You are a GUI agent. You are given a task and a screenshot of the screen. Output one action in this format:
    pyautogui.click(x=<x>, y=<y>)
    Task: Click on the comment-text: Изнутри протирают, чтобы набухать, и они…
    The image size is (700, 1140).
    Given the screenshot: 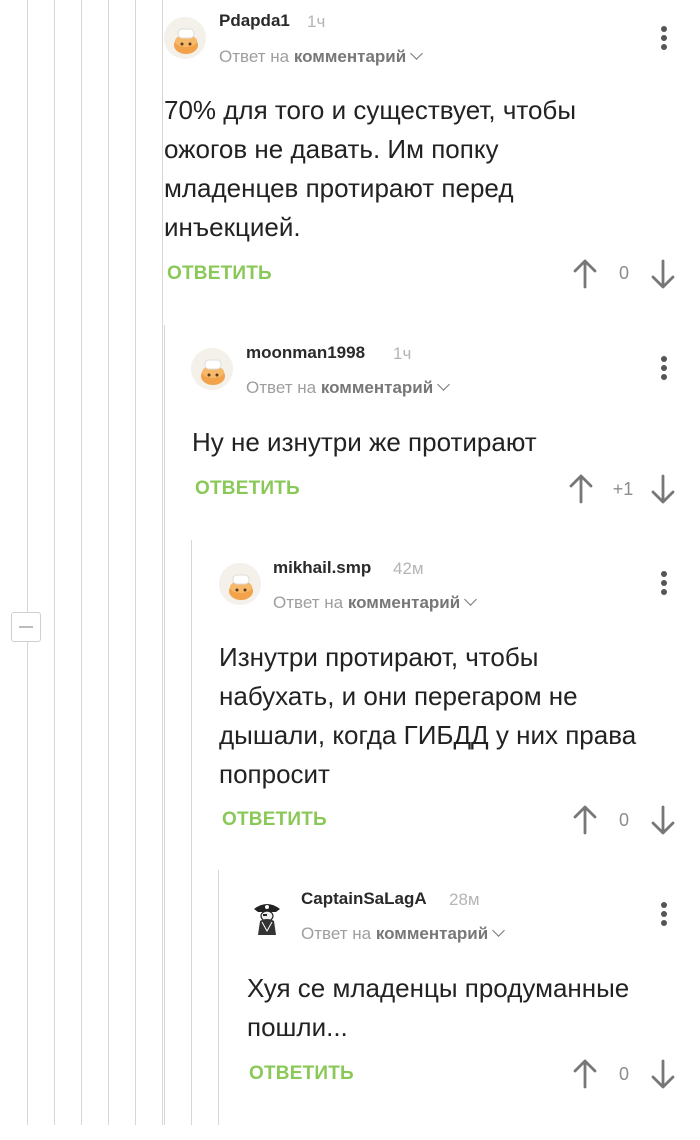 What is the action you would take?
    pyautogui.click(x=428, y=715)
    